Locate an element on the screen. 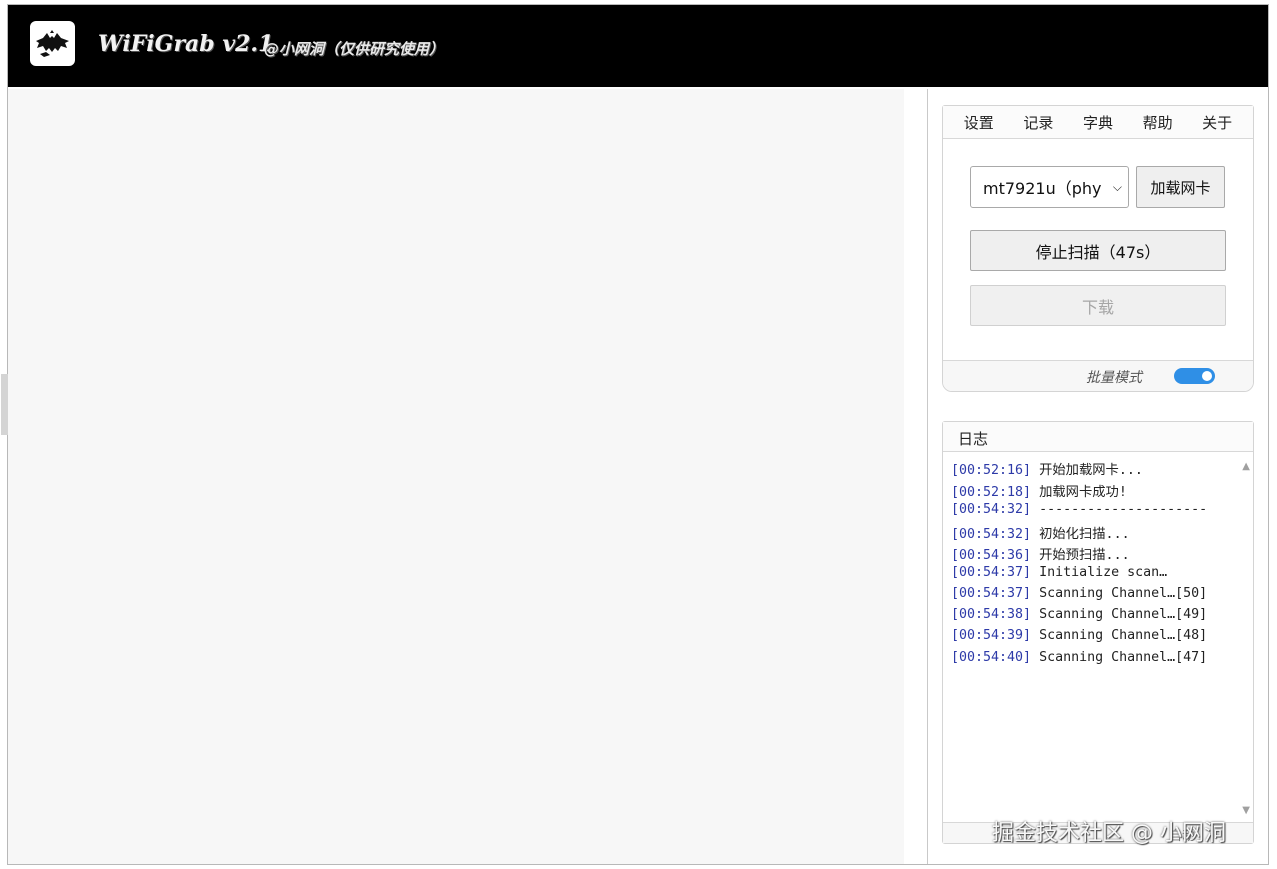 The image size is (1277, 869). menu-item-help: 帮助 is located at coordinates (1158, 122).